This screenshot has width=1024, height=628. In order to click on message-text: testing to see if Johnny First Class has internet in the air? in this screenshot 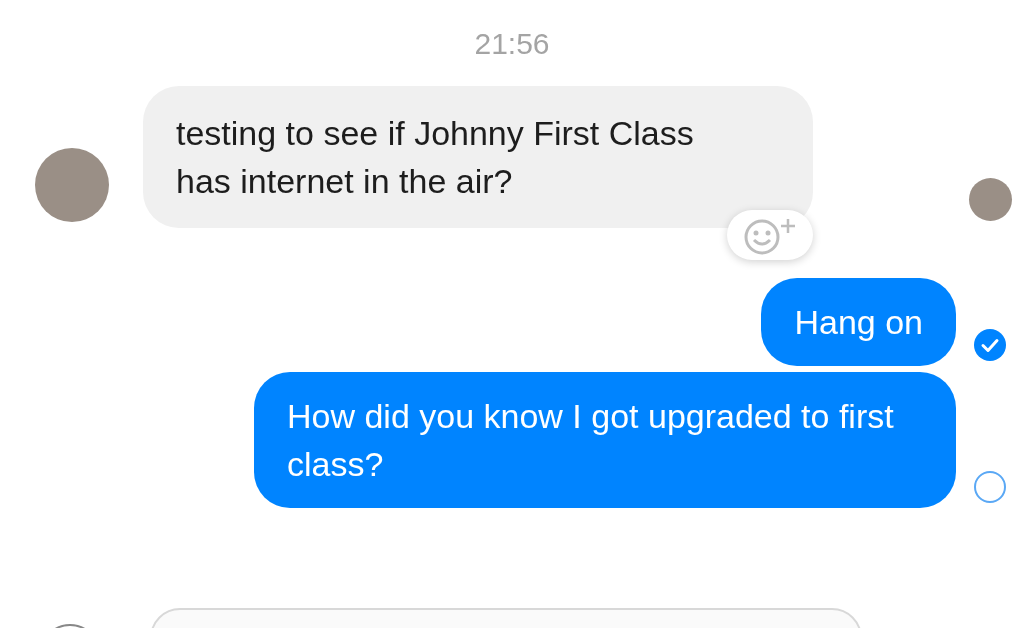, I will do `click(478, 157)`.